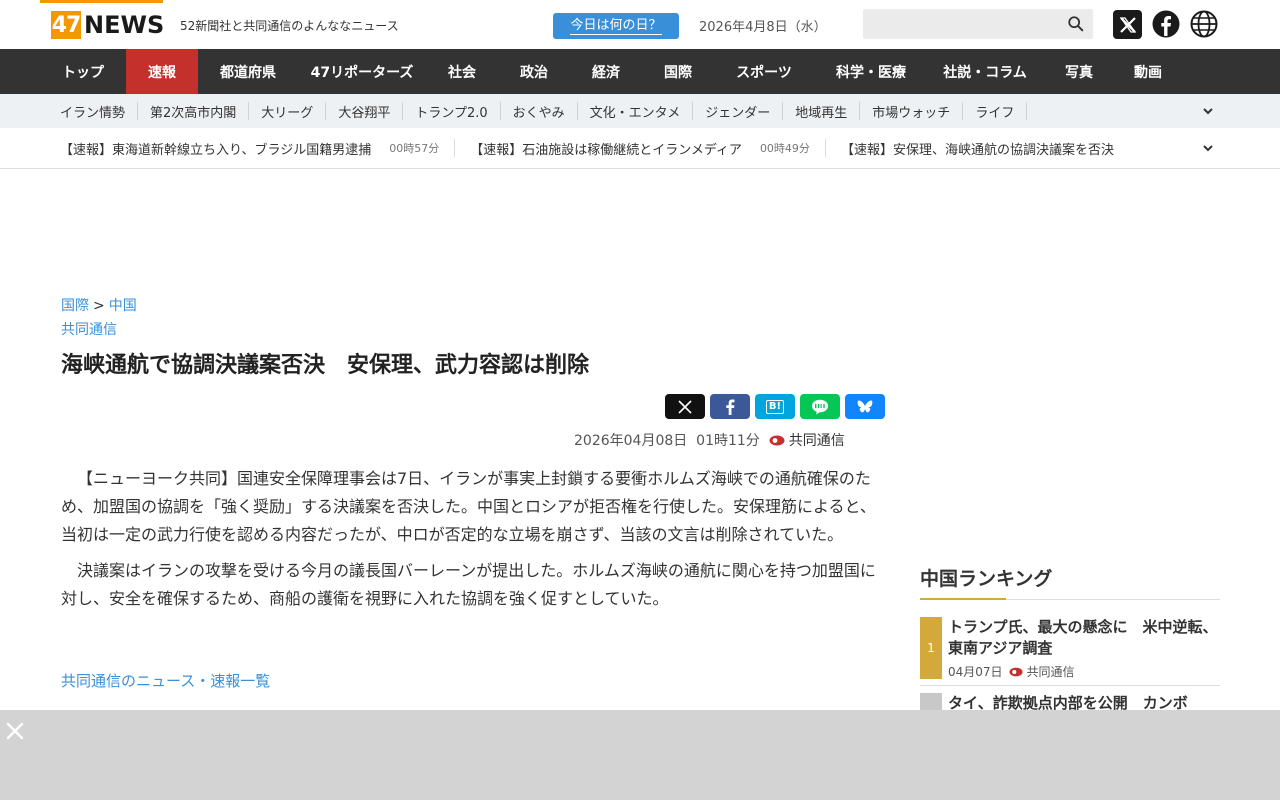 Image resolution: width=1280 pixels, height=800 pixels. I want to click on topic-nav-item: 大谷翔平, so click(365, 111).